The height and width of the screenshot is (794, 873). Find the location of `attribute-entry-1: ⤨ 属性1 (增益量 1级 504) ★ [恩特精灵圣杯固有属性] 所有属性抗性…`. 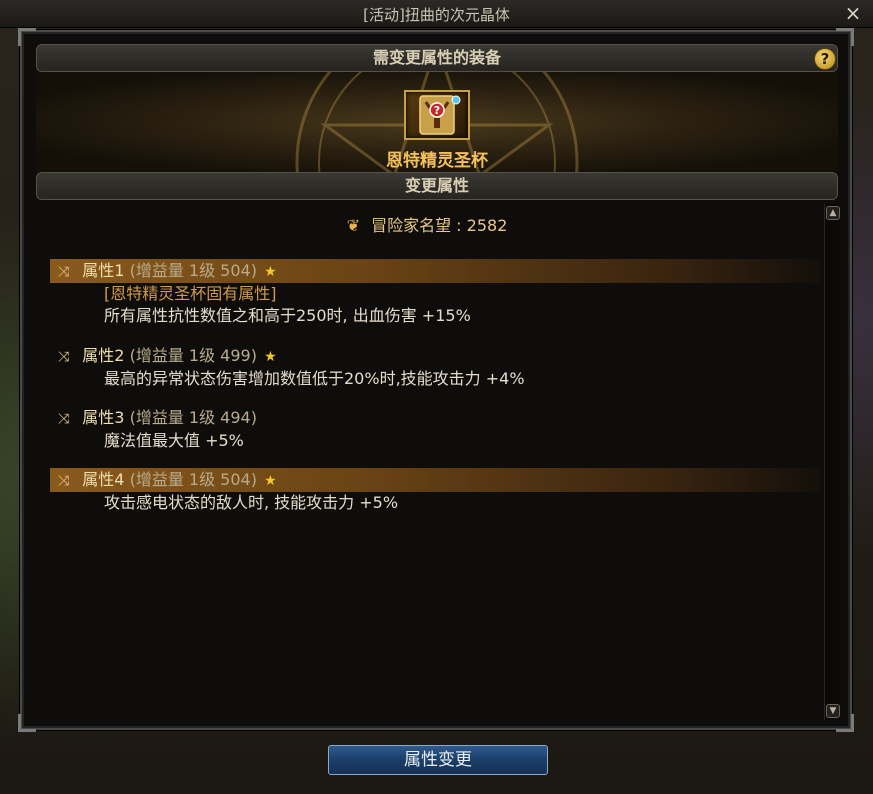

attribute-entry-1: ⤨ 属性1 (增益量 1级 504) ★ [恩特精灵圣杯固有属性] 所有属性抗性… is located at coordinates (435, 293).